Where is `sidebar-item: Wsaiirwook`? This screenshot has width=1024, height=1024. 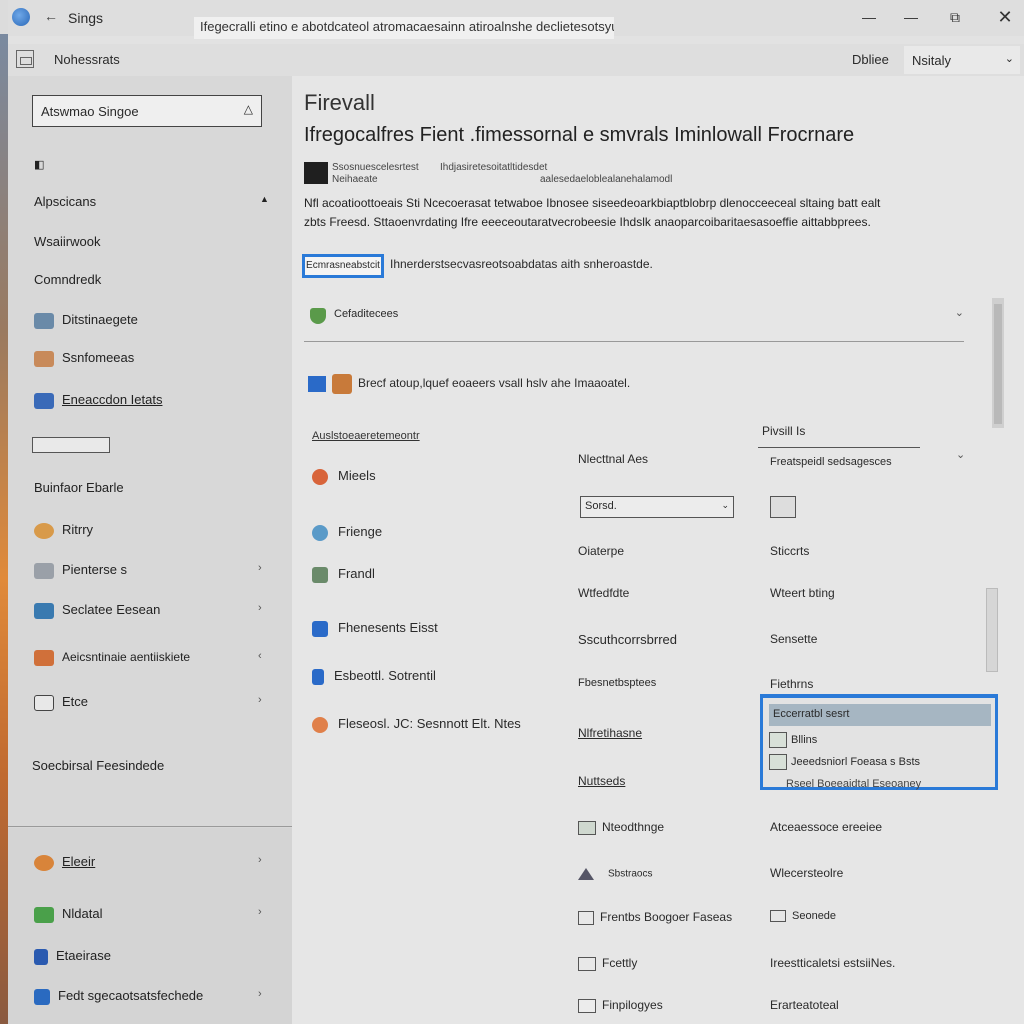
sidebar-item: Wsaiirwook is located at coordinates (67, 241).